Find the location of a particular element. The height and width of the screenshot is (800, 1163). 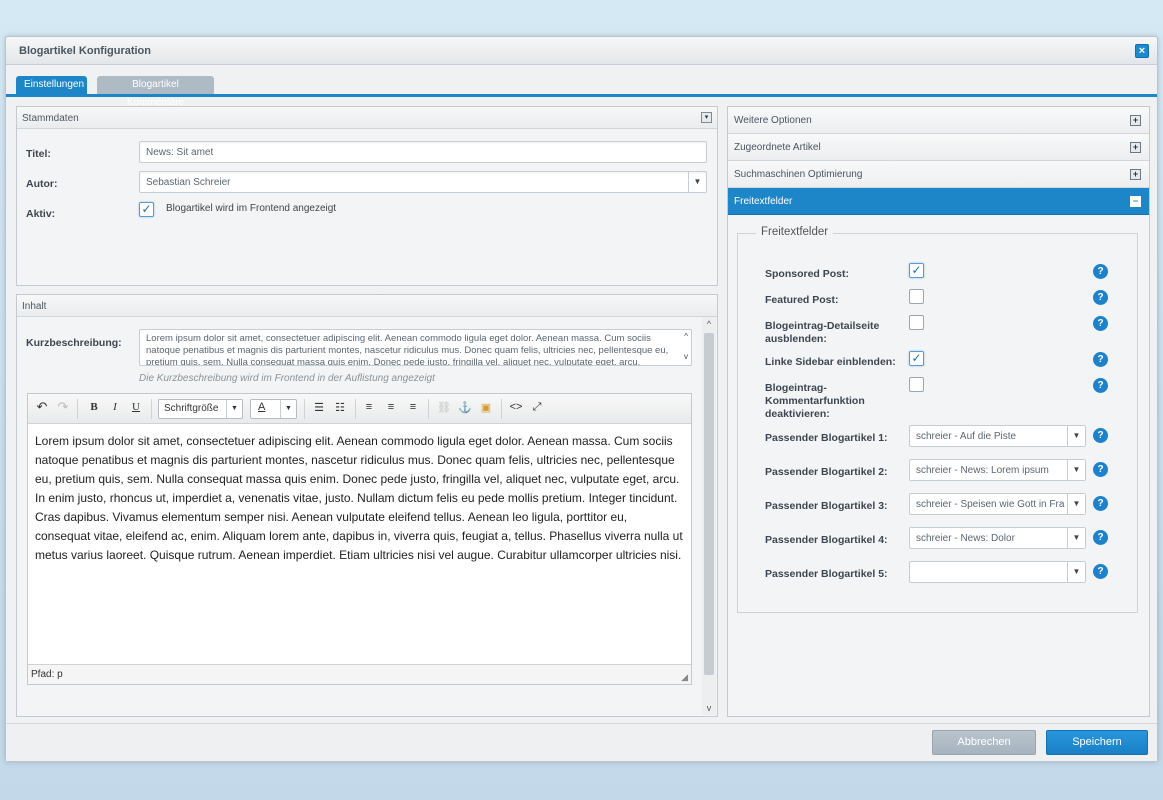

blogartikel-2-label: Passender Blogartikel 2: is located at coordinates (826, 472).